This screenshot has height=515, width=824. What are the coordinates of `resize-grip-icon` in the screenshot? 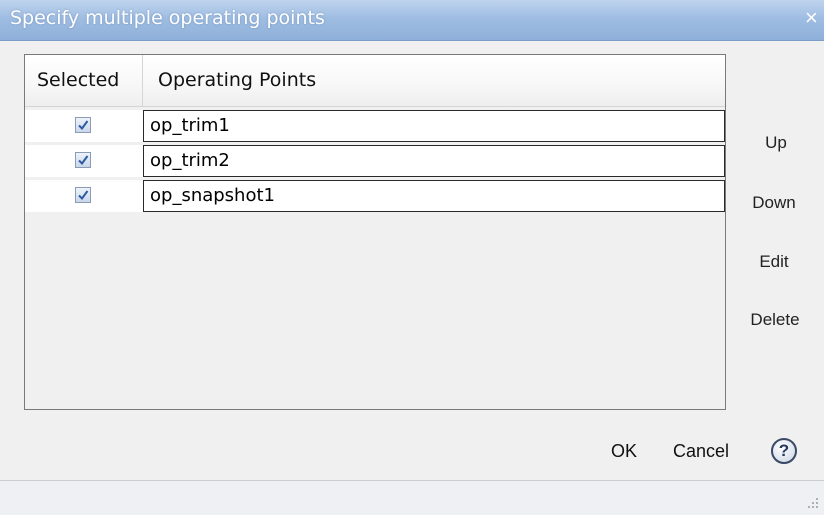 It's located at (813, 503).